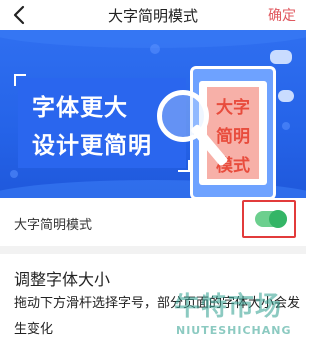 Image resolution: width=320 pixels, height=346 pixels. I want to click on confirm-button: 确定, so click(282, 15).